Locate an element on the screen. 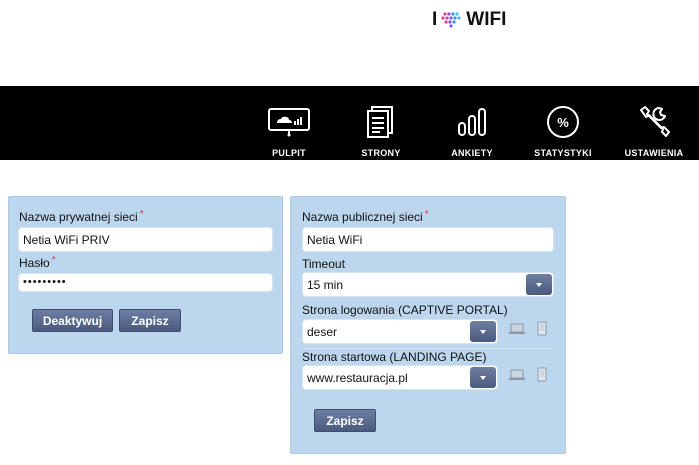  timeout-select: 15 min is located at coordinates (428, 284).